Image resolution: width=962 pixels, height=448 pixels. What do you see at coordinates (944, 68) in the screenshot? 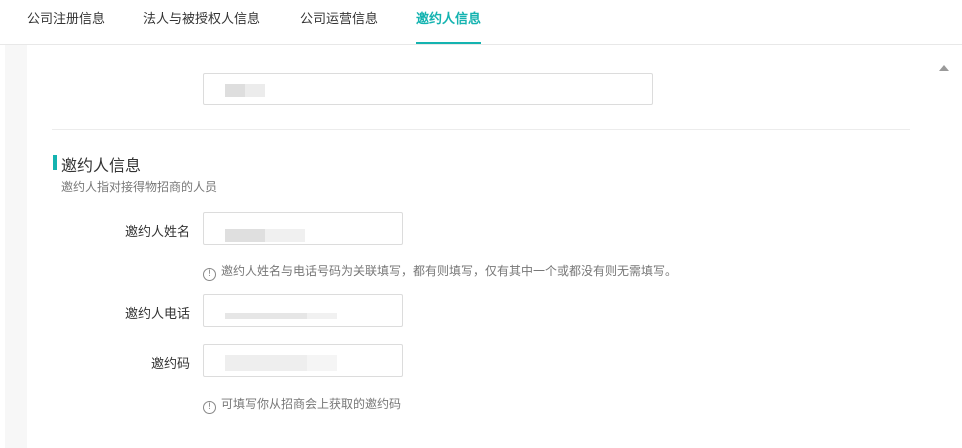
I see `scroll-up-arrow-icon` at bounding box center [944, 68].